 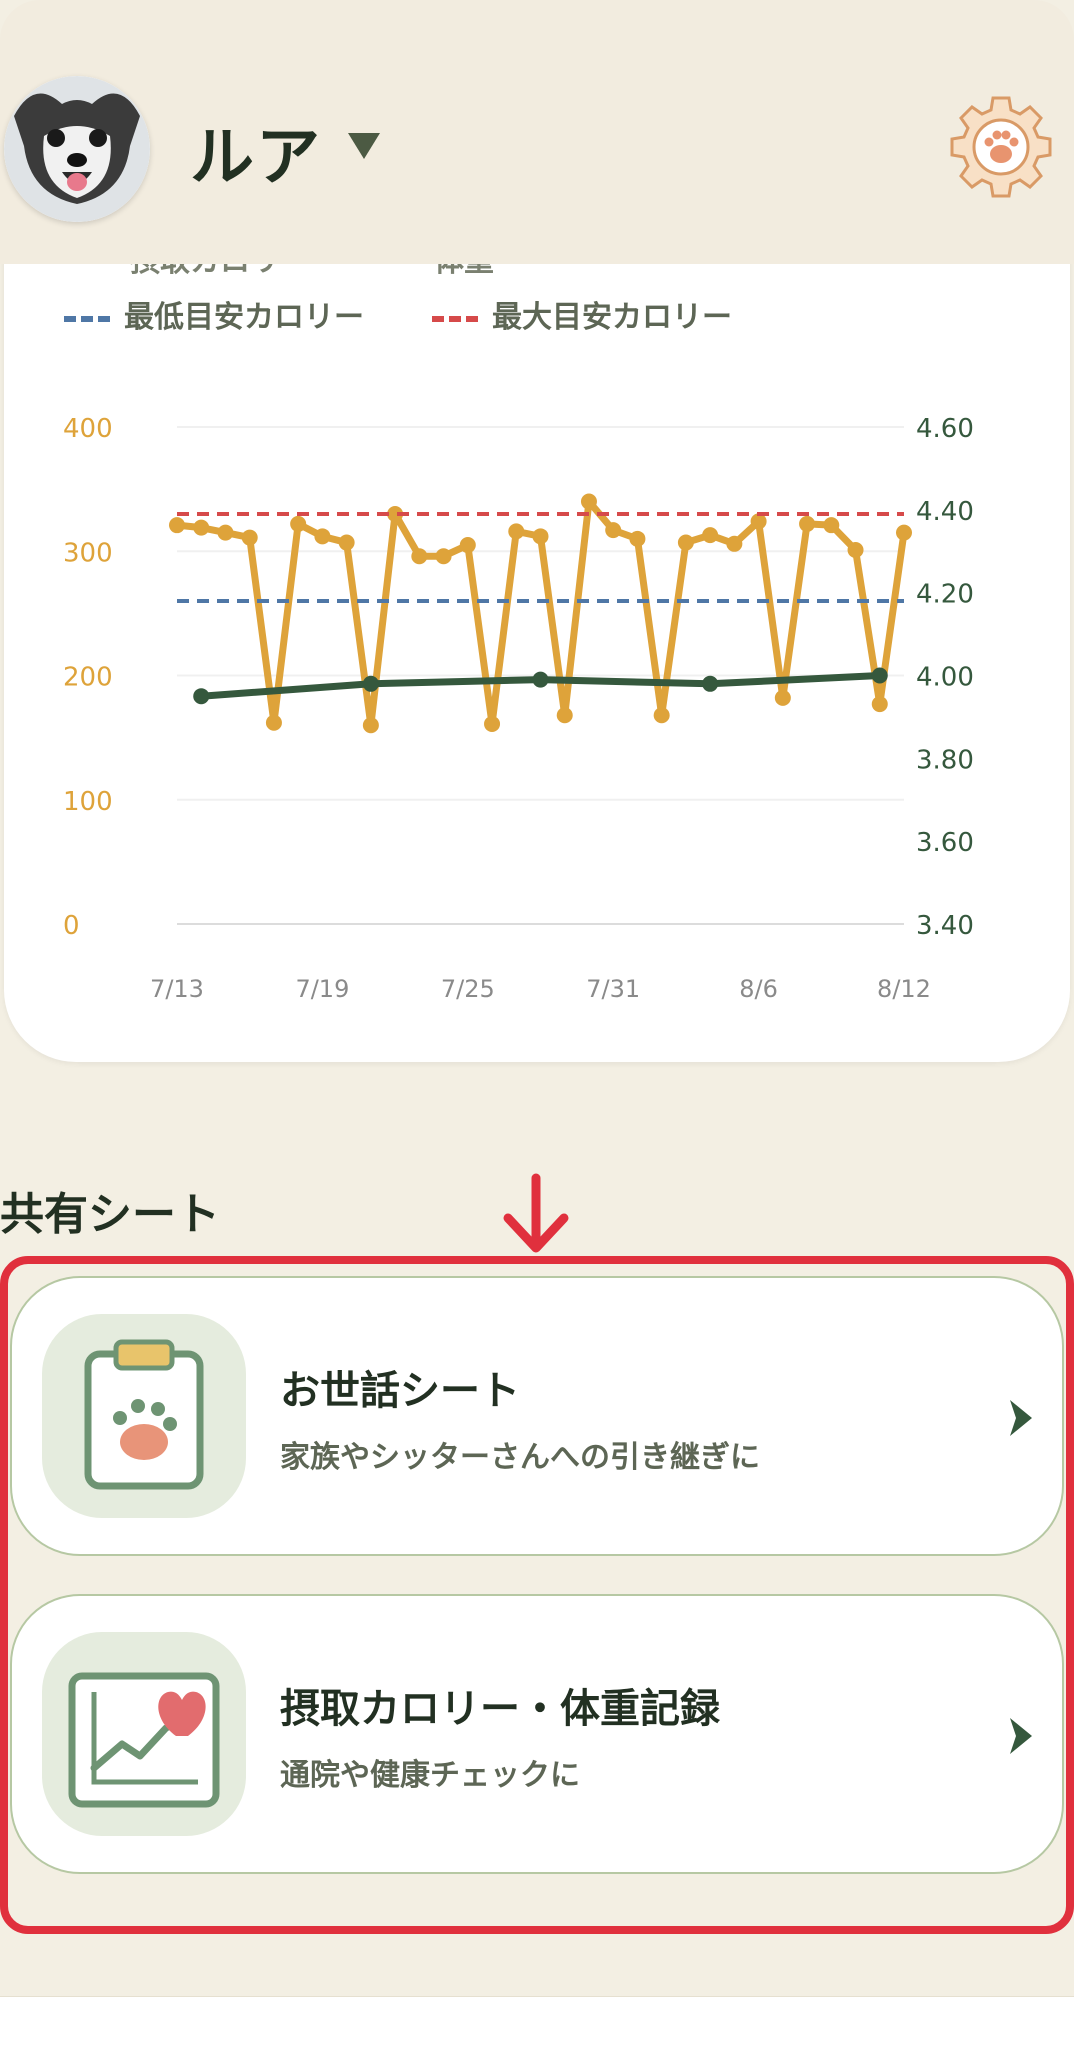 What do you see at coordinates (537, 2023) in the screenshot?
I see `bottom-navigation` at bounding box center [537, 2023].